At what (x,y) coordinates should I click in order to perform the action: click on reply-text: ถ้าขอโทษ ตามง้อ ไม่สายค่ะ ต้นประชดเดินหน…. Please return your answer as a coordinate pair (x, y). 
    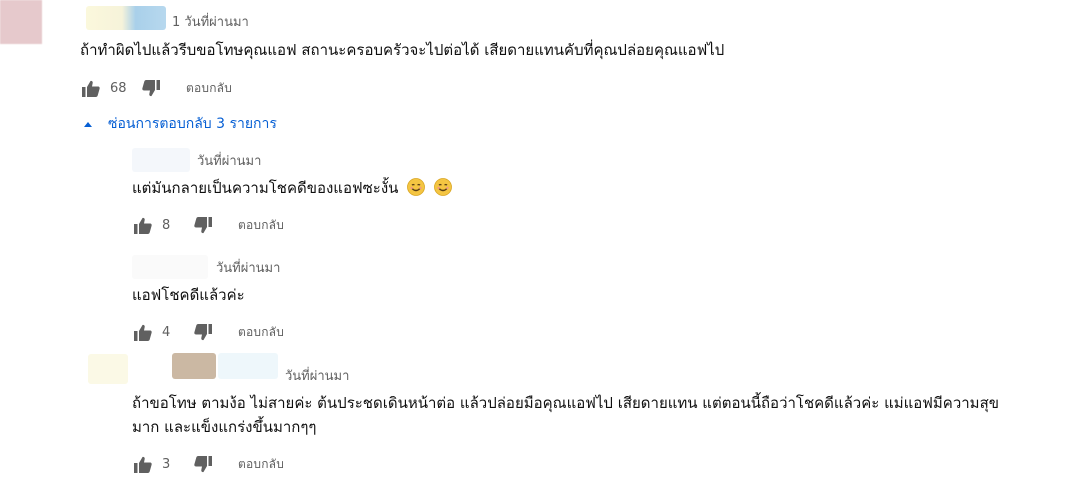
    Looking at the image, I should click on (565, 403).